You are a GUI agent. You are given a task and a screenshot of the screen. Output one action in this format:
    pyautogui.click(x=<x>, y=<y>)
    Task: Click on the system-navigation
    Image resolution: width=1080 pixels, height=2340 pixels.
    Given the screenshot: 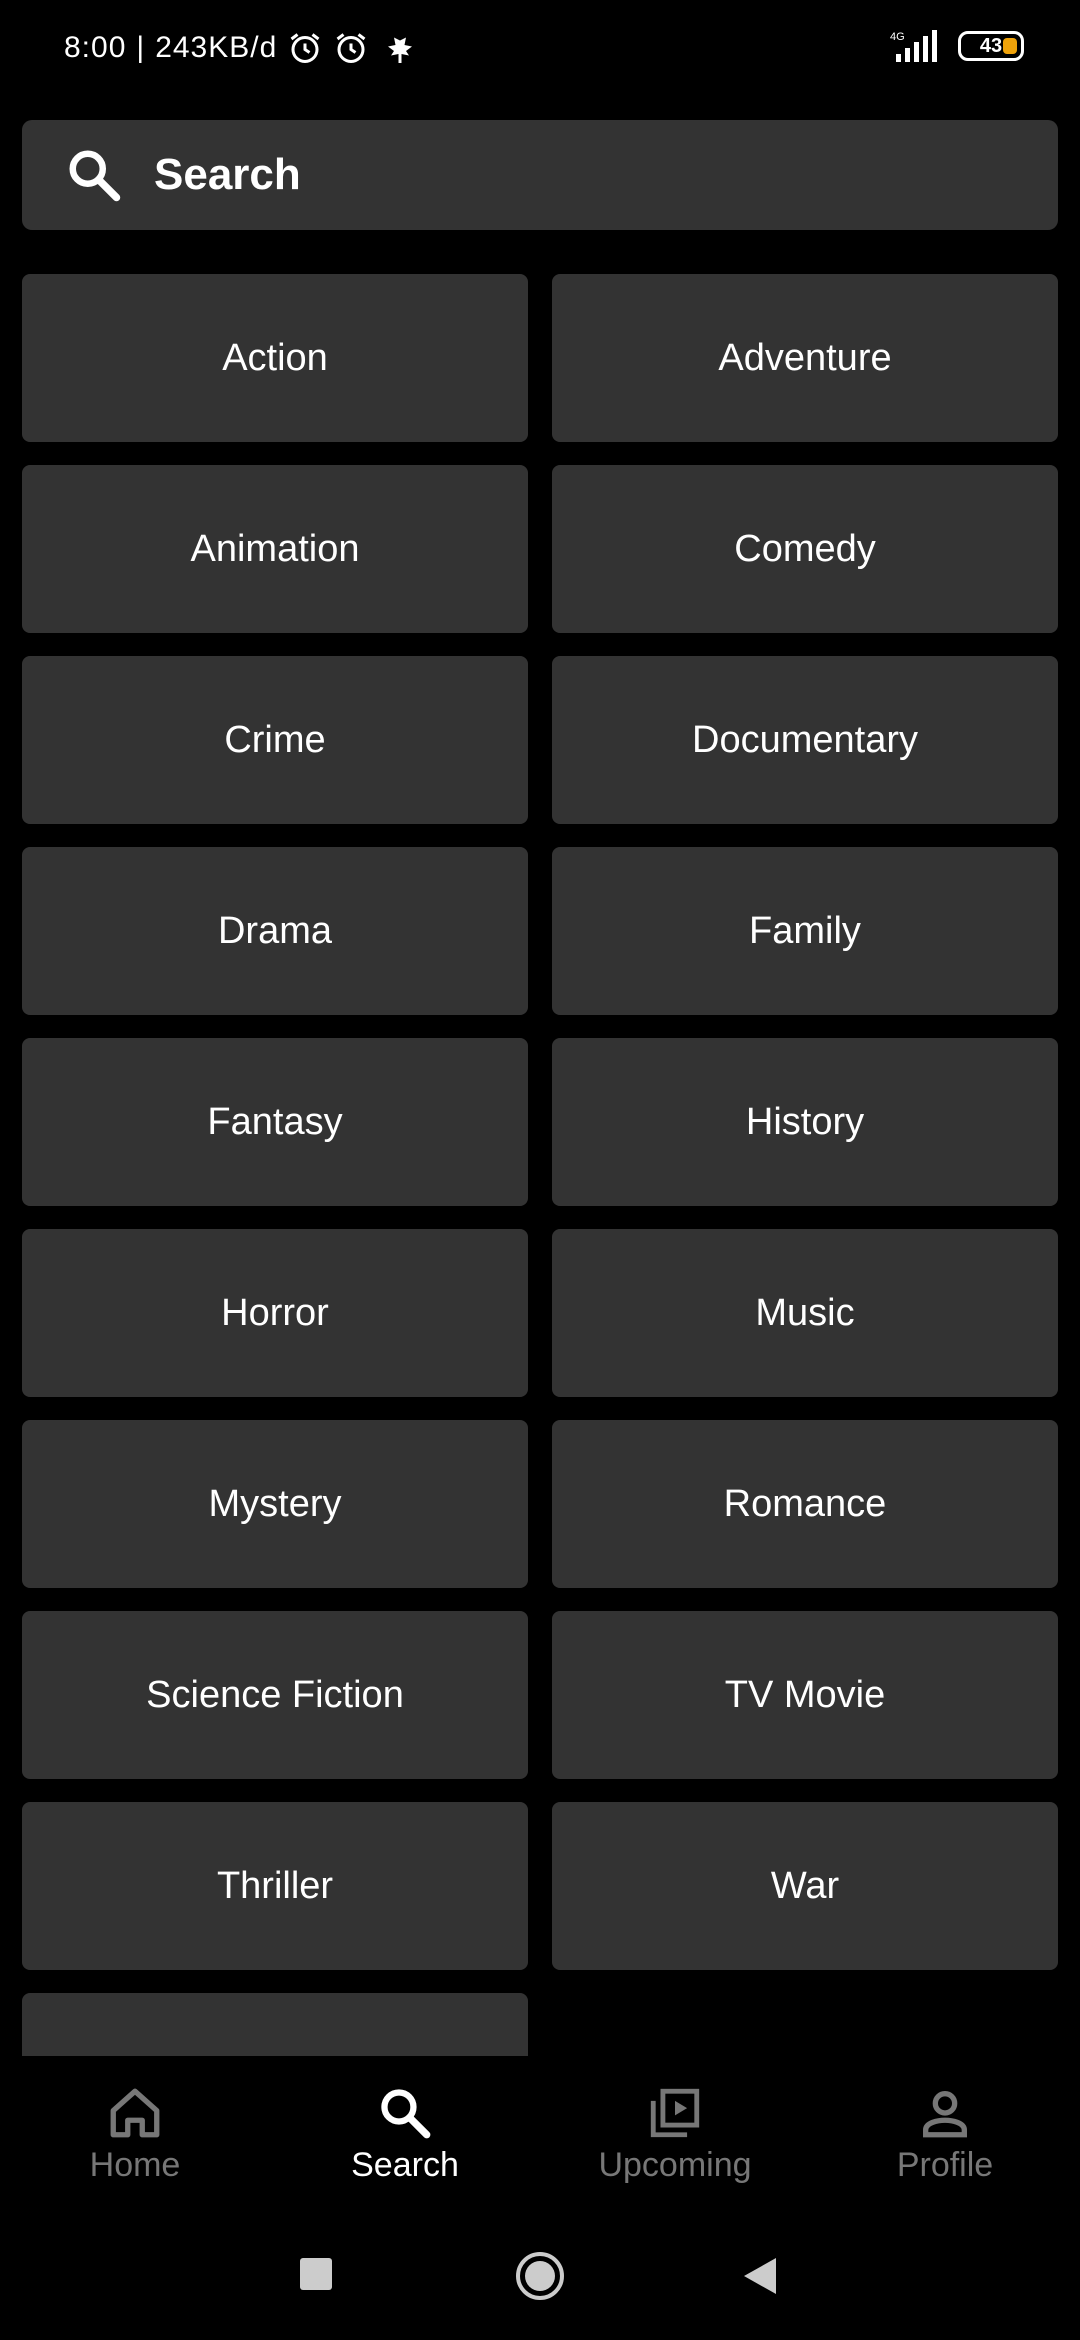 What is the action you would take?
    pyautogui.click(x=540, y=2278)
    